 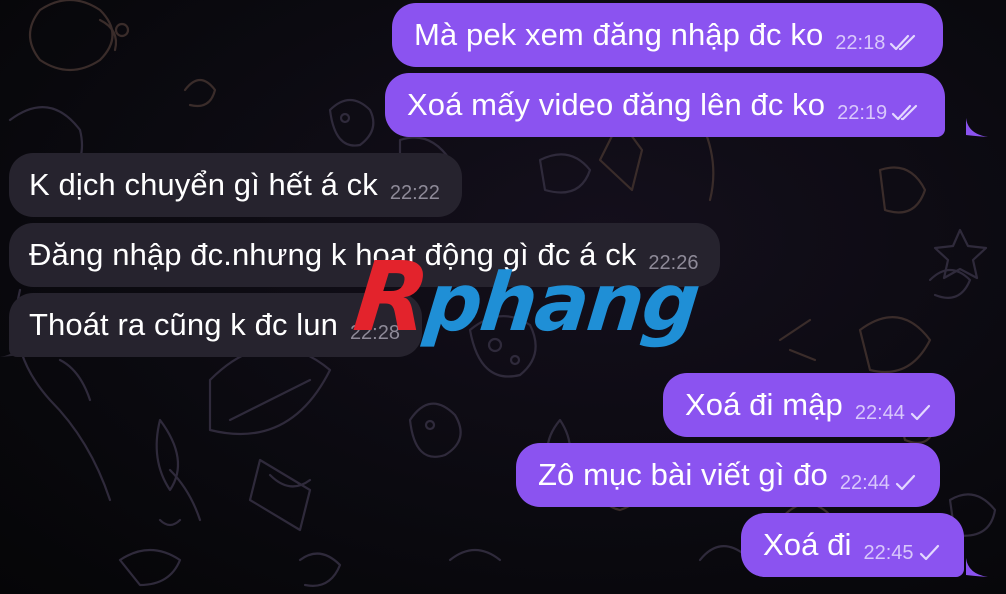 I want to click on message-bubble-outgoing: Xoá đi 22:45, so click(x=852, y=545).